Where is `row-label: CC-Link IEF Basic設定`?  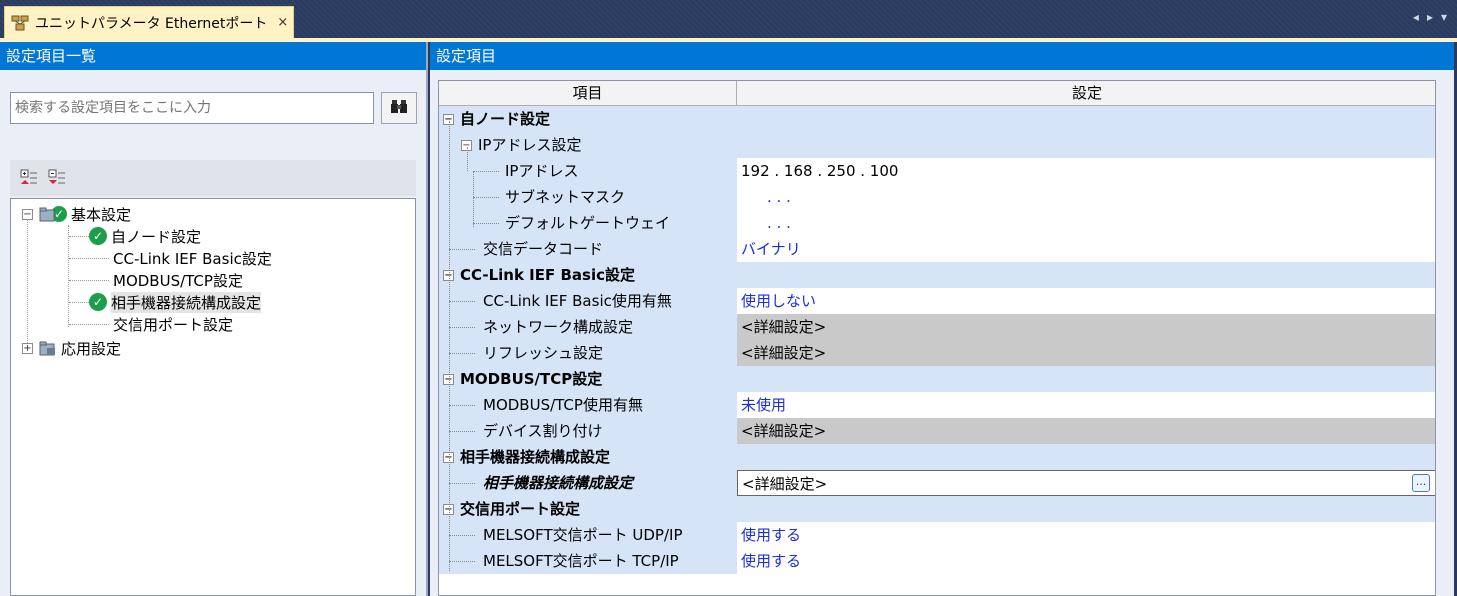 row-label: CC-Link IEF Basic設定 is located at coordinates (547, 275).